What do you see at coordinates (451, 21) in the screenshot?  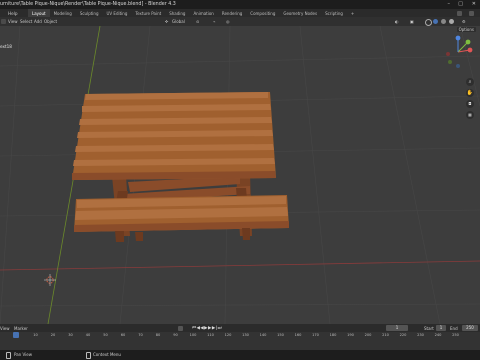 I see `shading-rendered-icon` at bounding box center [451, 21].